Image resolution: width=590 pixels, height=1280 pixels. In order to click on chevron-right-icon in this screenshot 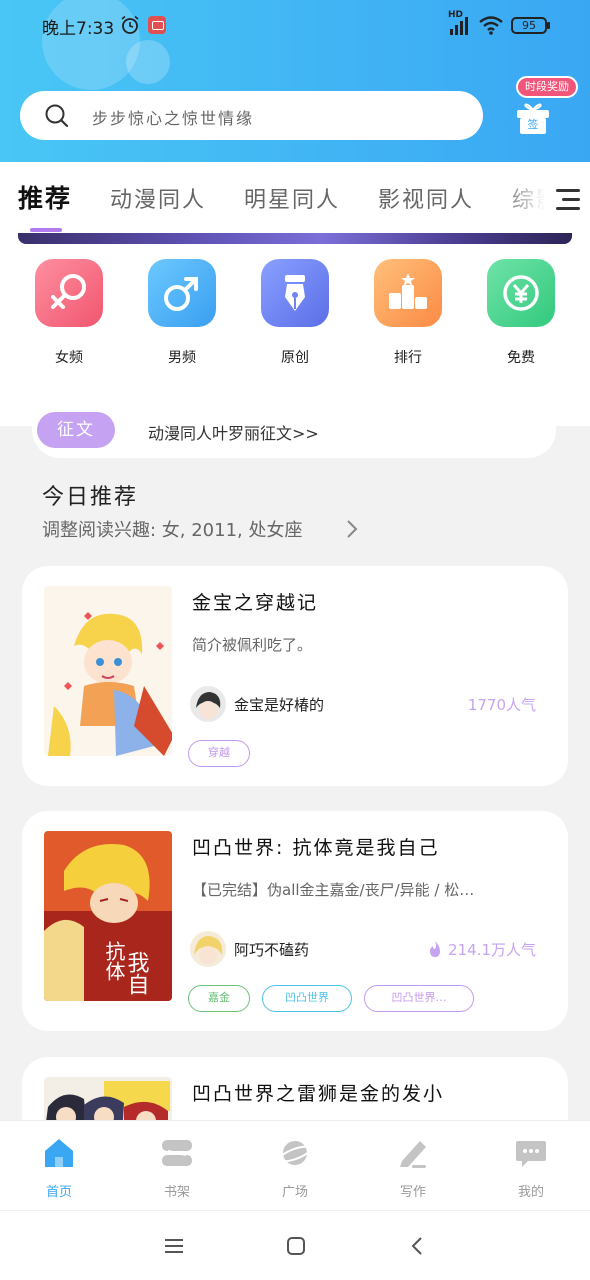, I will do `click(352, 529)`.